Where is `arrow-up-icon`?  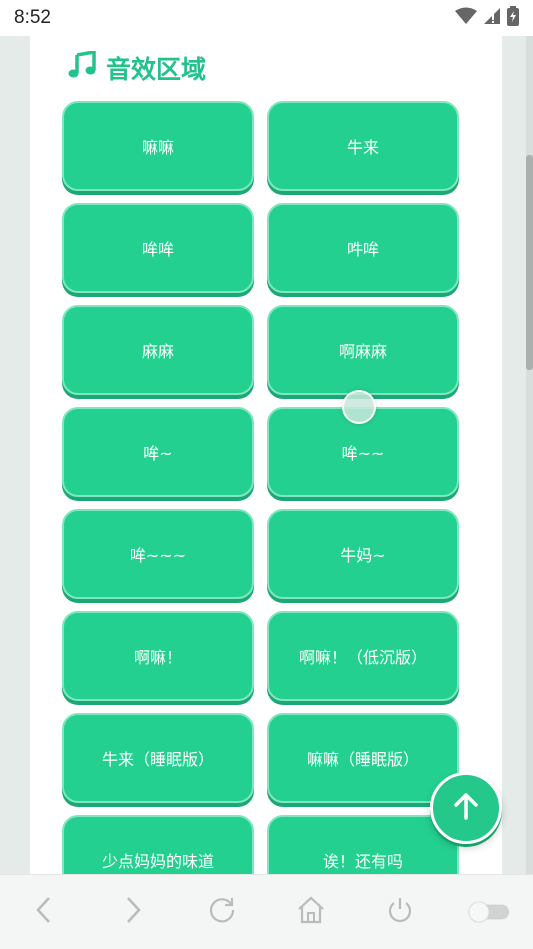 arrow-up-icon is located at coordinates (466, 808).